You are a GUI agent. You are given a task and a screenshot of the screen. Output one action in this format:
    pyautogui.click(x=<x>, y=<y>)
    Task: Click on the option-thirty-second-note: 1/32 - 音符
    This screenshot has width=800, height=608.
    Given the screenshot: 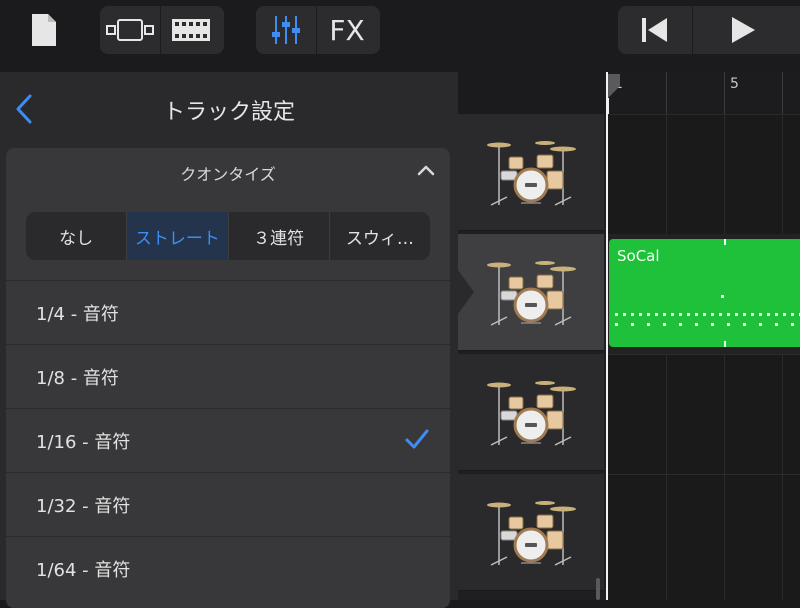 What is the action you would take?
    pyautogui.click(x=228, y=504)
    